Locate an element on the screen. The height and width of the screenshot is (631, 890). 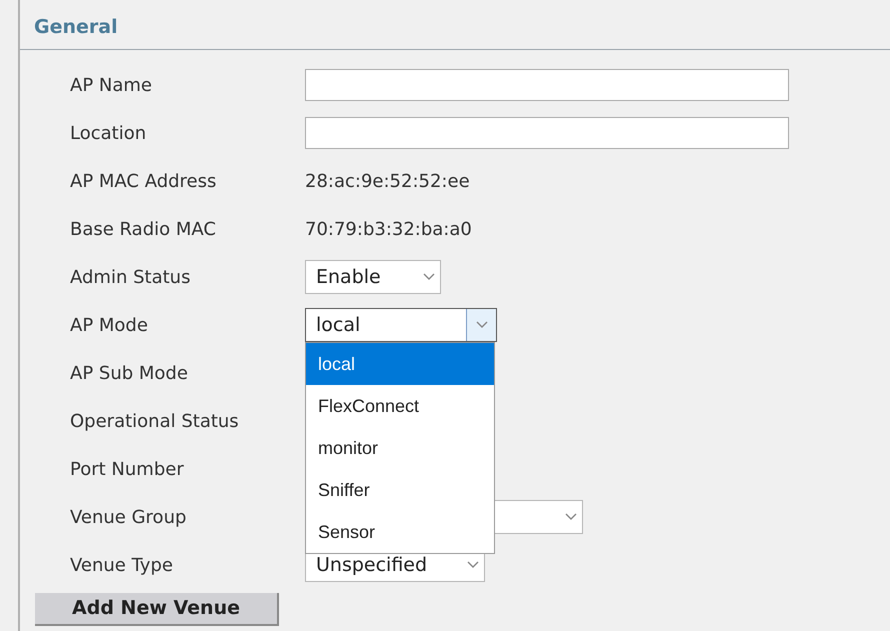
field-label: AP MAC Address is located at coordinates (143, 182).